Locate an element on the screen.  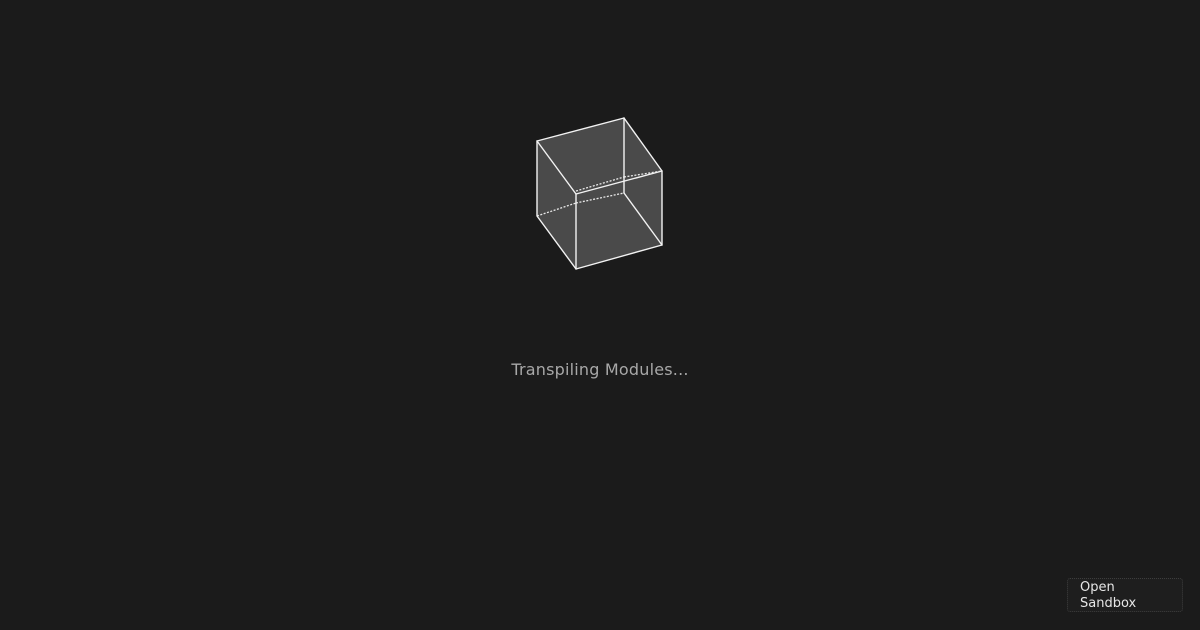
codesandbox-cube-icon is located at coordinates (599, 193).